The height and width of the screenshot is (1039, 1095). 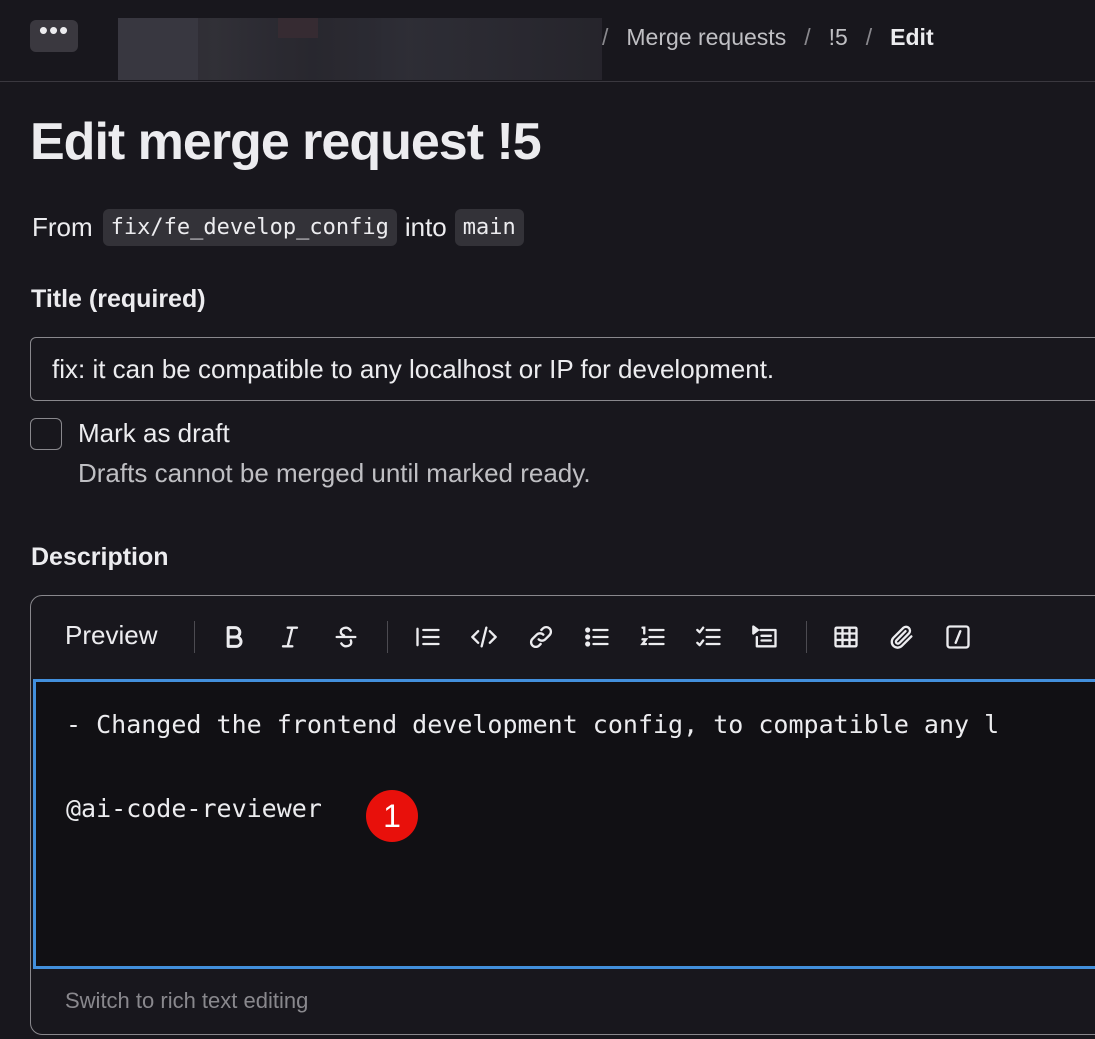 I want to click on breadcrumb-merge-requests: Merge requests, so click(x=706, y=37).